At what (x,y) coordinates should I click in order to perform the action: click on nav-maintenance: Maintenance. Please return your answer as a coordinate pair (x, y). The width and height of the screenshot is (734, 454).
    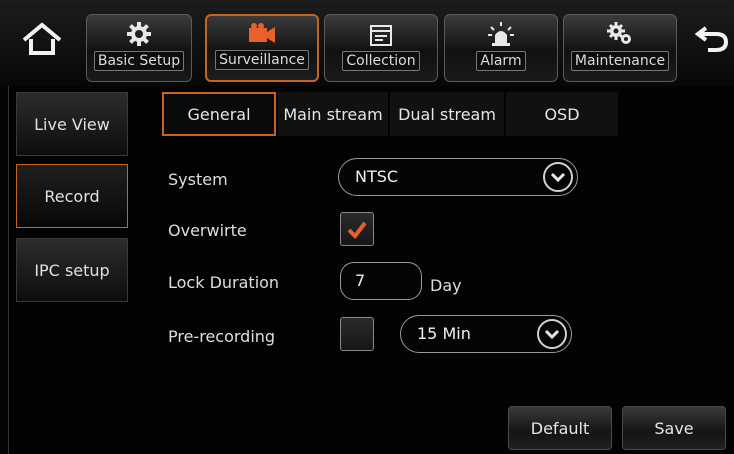
    Looking at the image, I should click on (620, 48).